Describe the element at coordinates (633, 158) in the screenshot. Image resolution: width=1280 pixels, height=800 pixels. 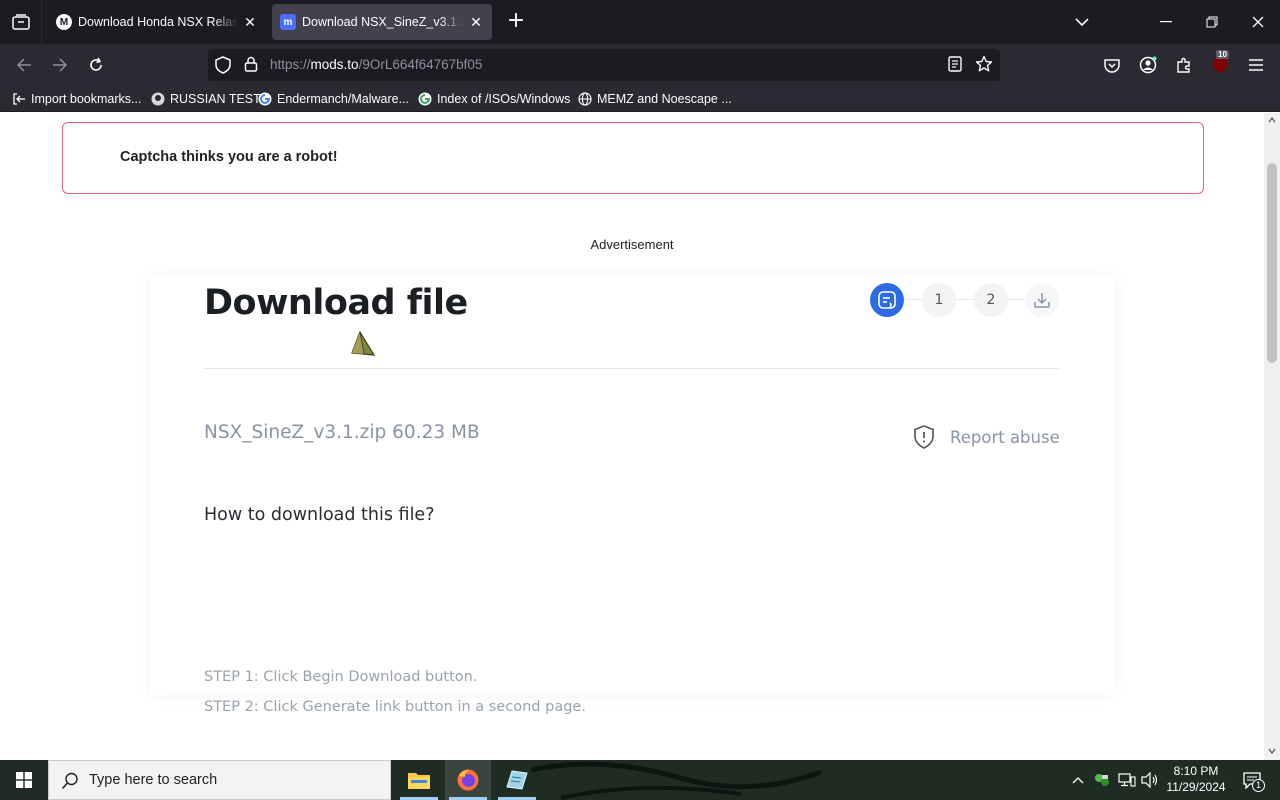
I see `captcha-alert: Captcha thinks you are a robot!` at that location.